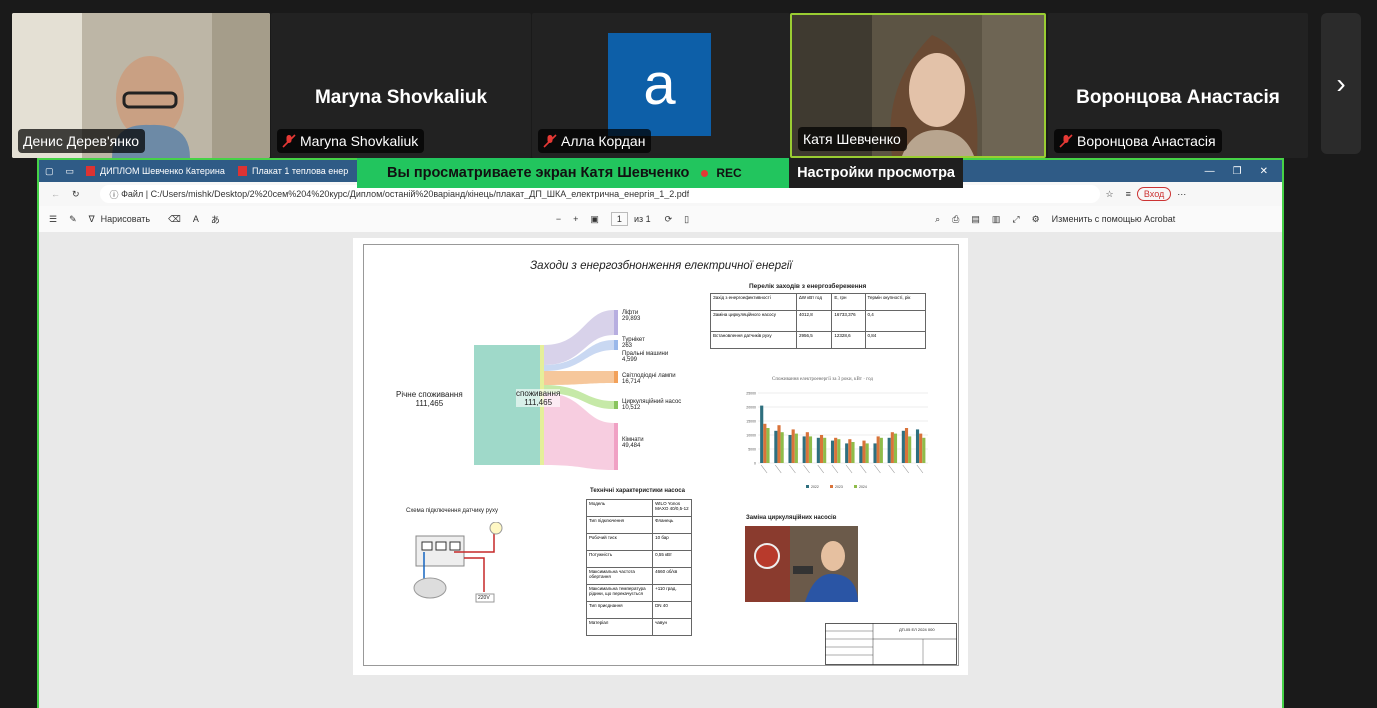  I want to click on participant-tile-5: Воронцова Анастасія Воронцова Анастасія, so click(1178, 85).